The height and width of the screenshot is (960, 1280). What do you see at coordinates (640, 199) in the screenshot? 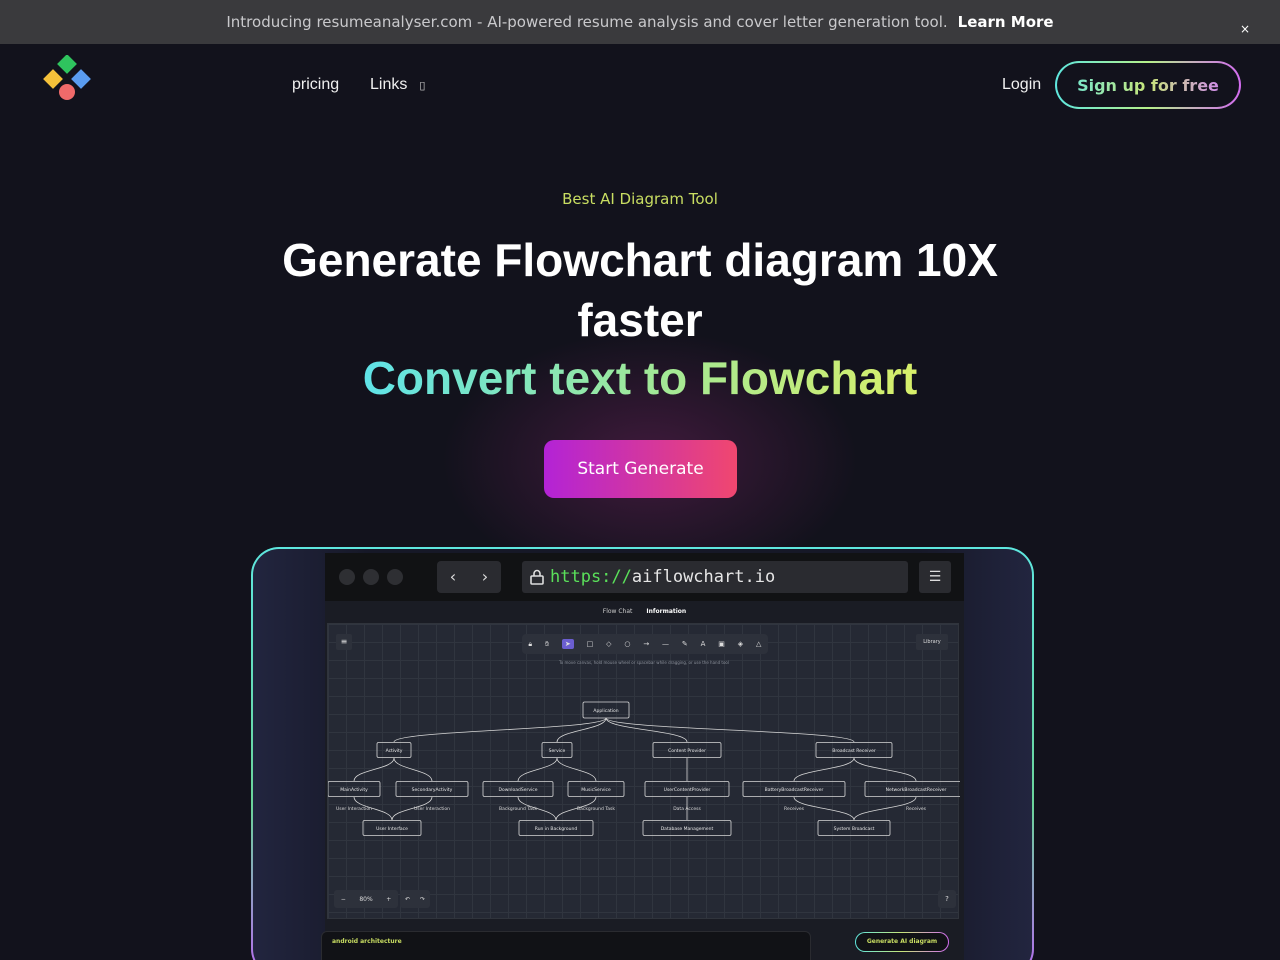
I see `hero-badge: Best AI Diagram Tool` at bounding box center [640, 199].